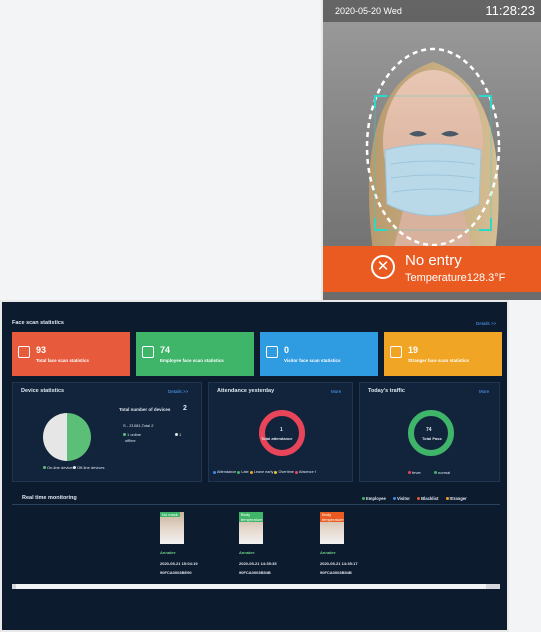  I want to click on attendance-donut-chart, so click(282, 433).